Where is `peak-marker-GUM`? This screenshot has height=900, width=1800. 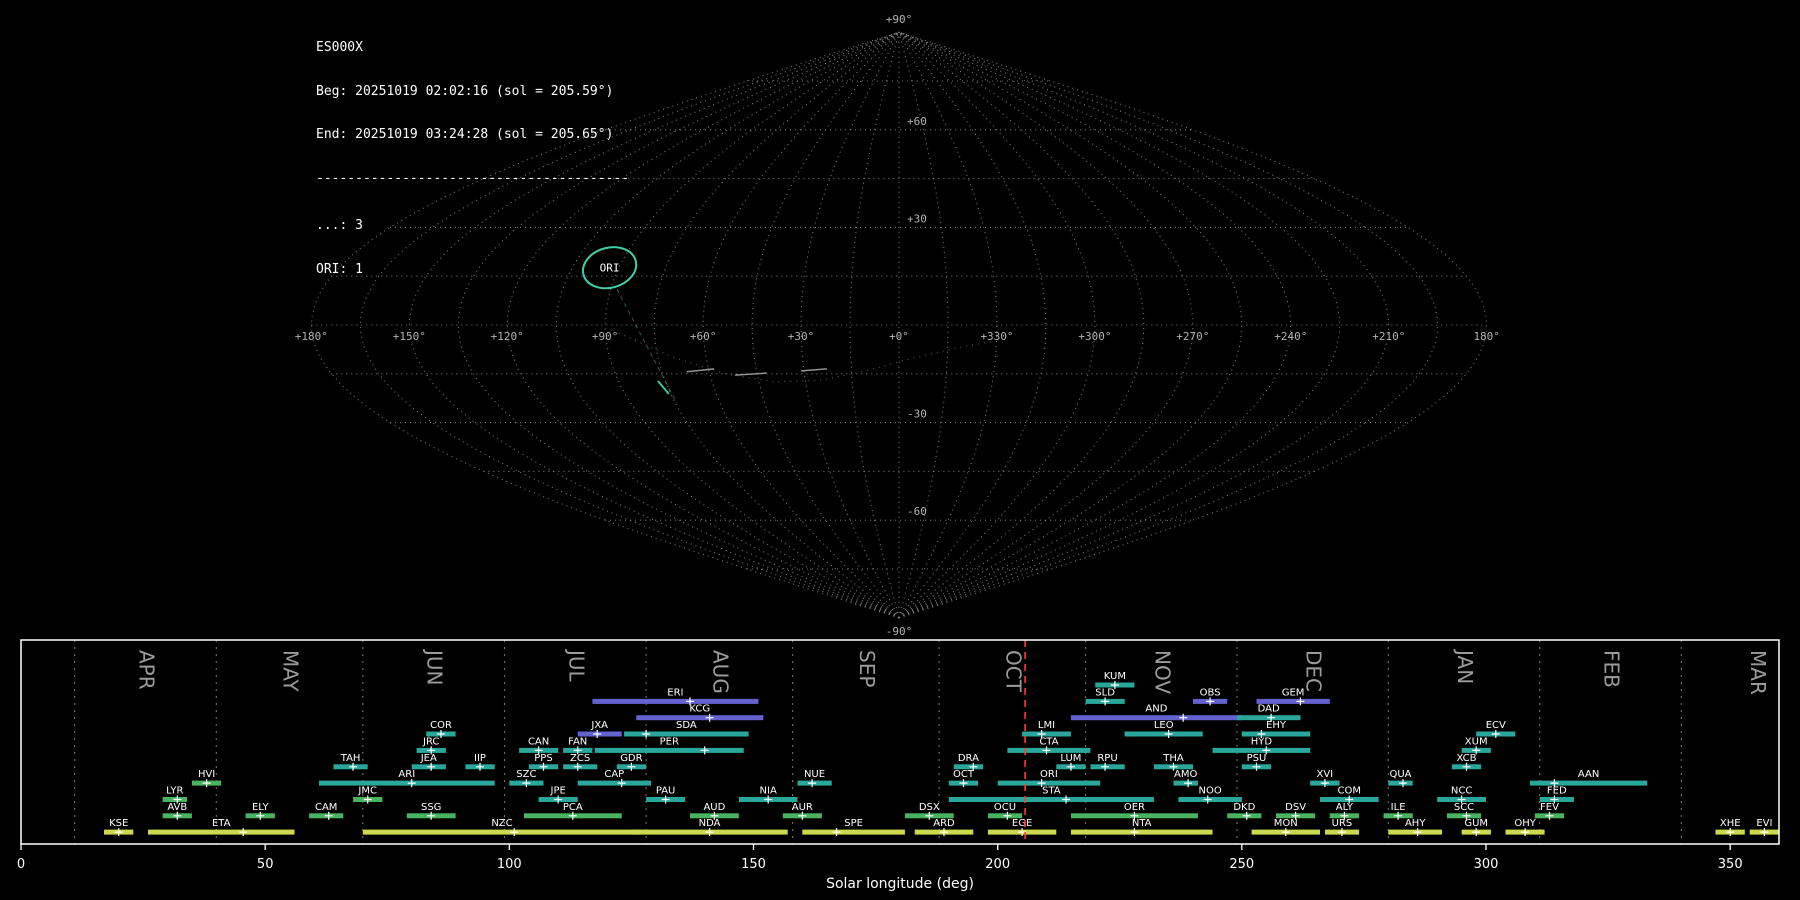
peak-marker-GUM is located at coordinates (1476, 832).